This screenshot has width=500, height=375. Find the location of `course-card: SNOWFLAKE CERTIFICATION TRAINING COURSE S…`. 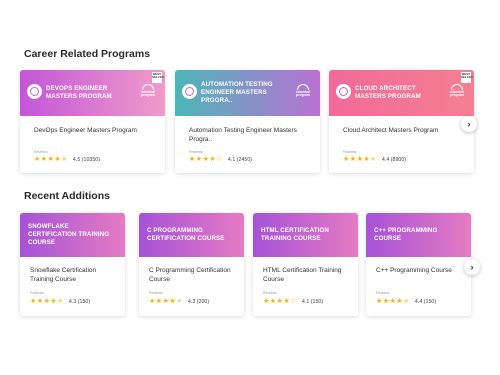

course-card: SNOWFLAKE CERTIFICATION TRAINING COURSE S… is located at coordinates (72, 264).